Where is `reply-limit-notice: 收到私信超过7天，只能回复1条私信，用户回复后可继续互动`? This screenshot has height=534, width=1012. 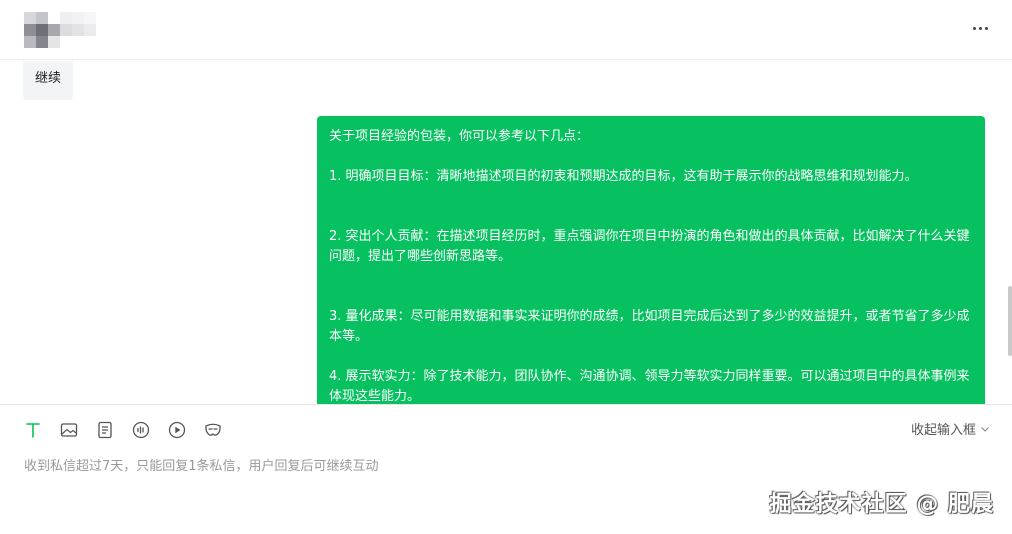 reply-limit-notice: 收到私信超过7天，只能回复1条私信，用户回复后可继续互动 is located at coordinates (201, 466).